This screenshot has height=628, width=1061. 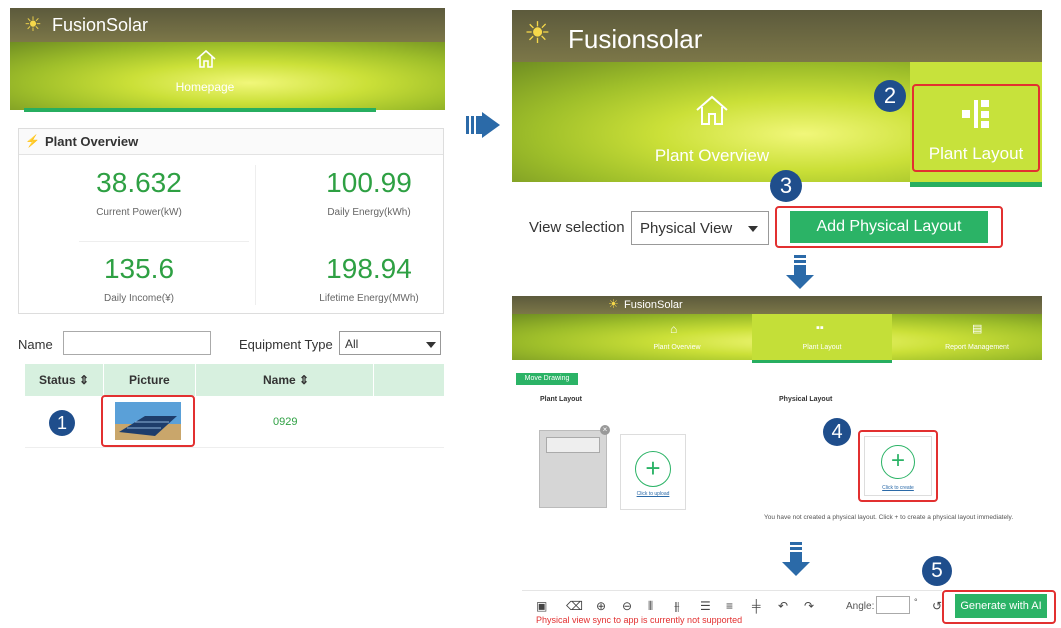 What do you see at coordinates (822, 337) in the screenshot?
I see `mid-nav-layout: ▪▪ Plant Layout` at bounding box center [822, 337].